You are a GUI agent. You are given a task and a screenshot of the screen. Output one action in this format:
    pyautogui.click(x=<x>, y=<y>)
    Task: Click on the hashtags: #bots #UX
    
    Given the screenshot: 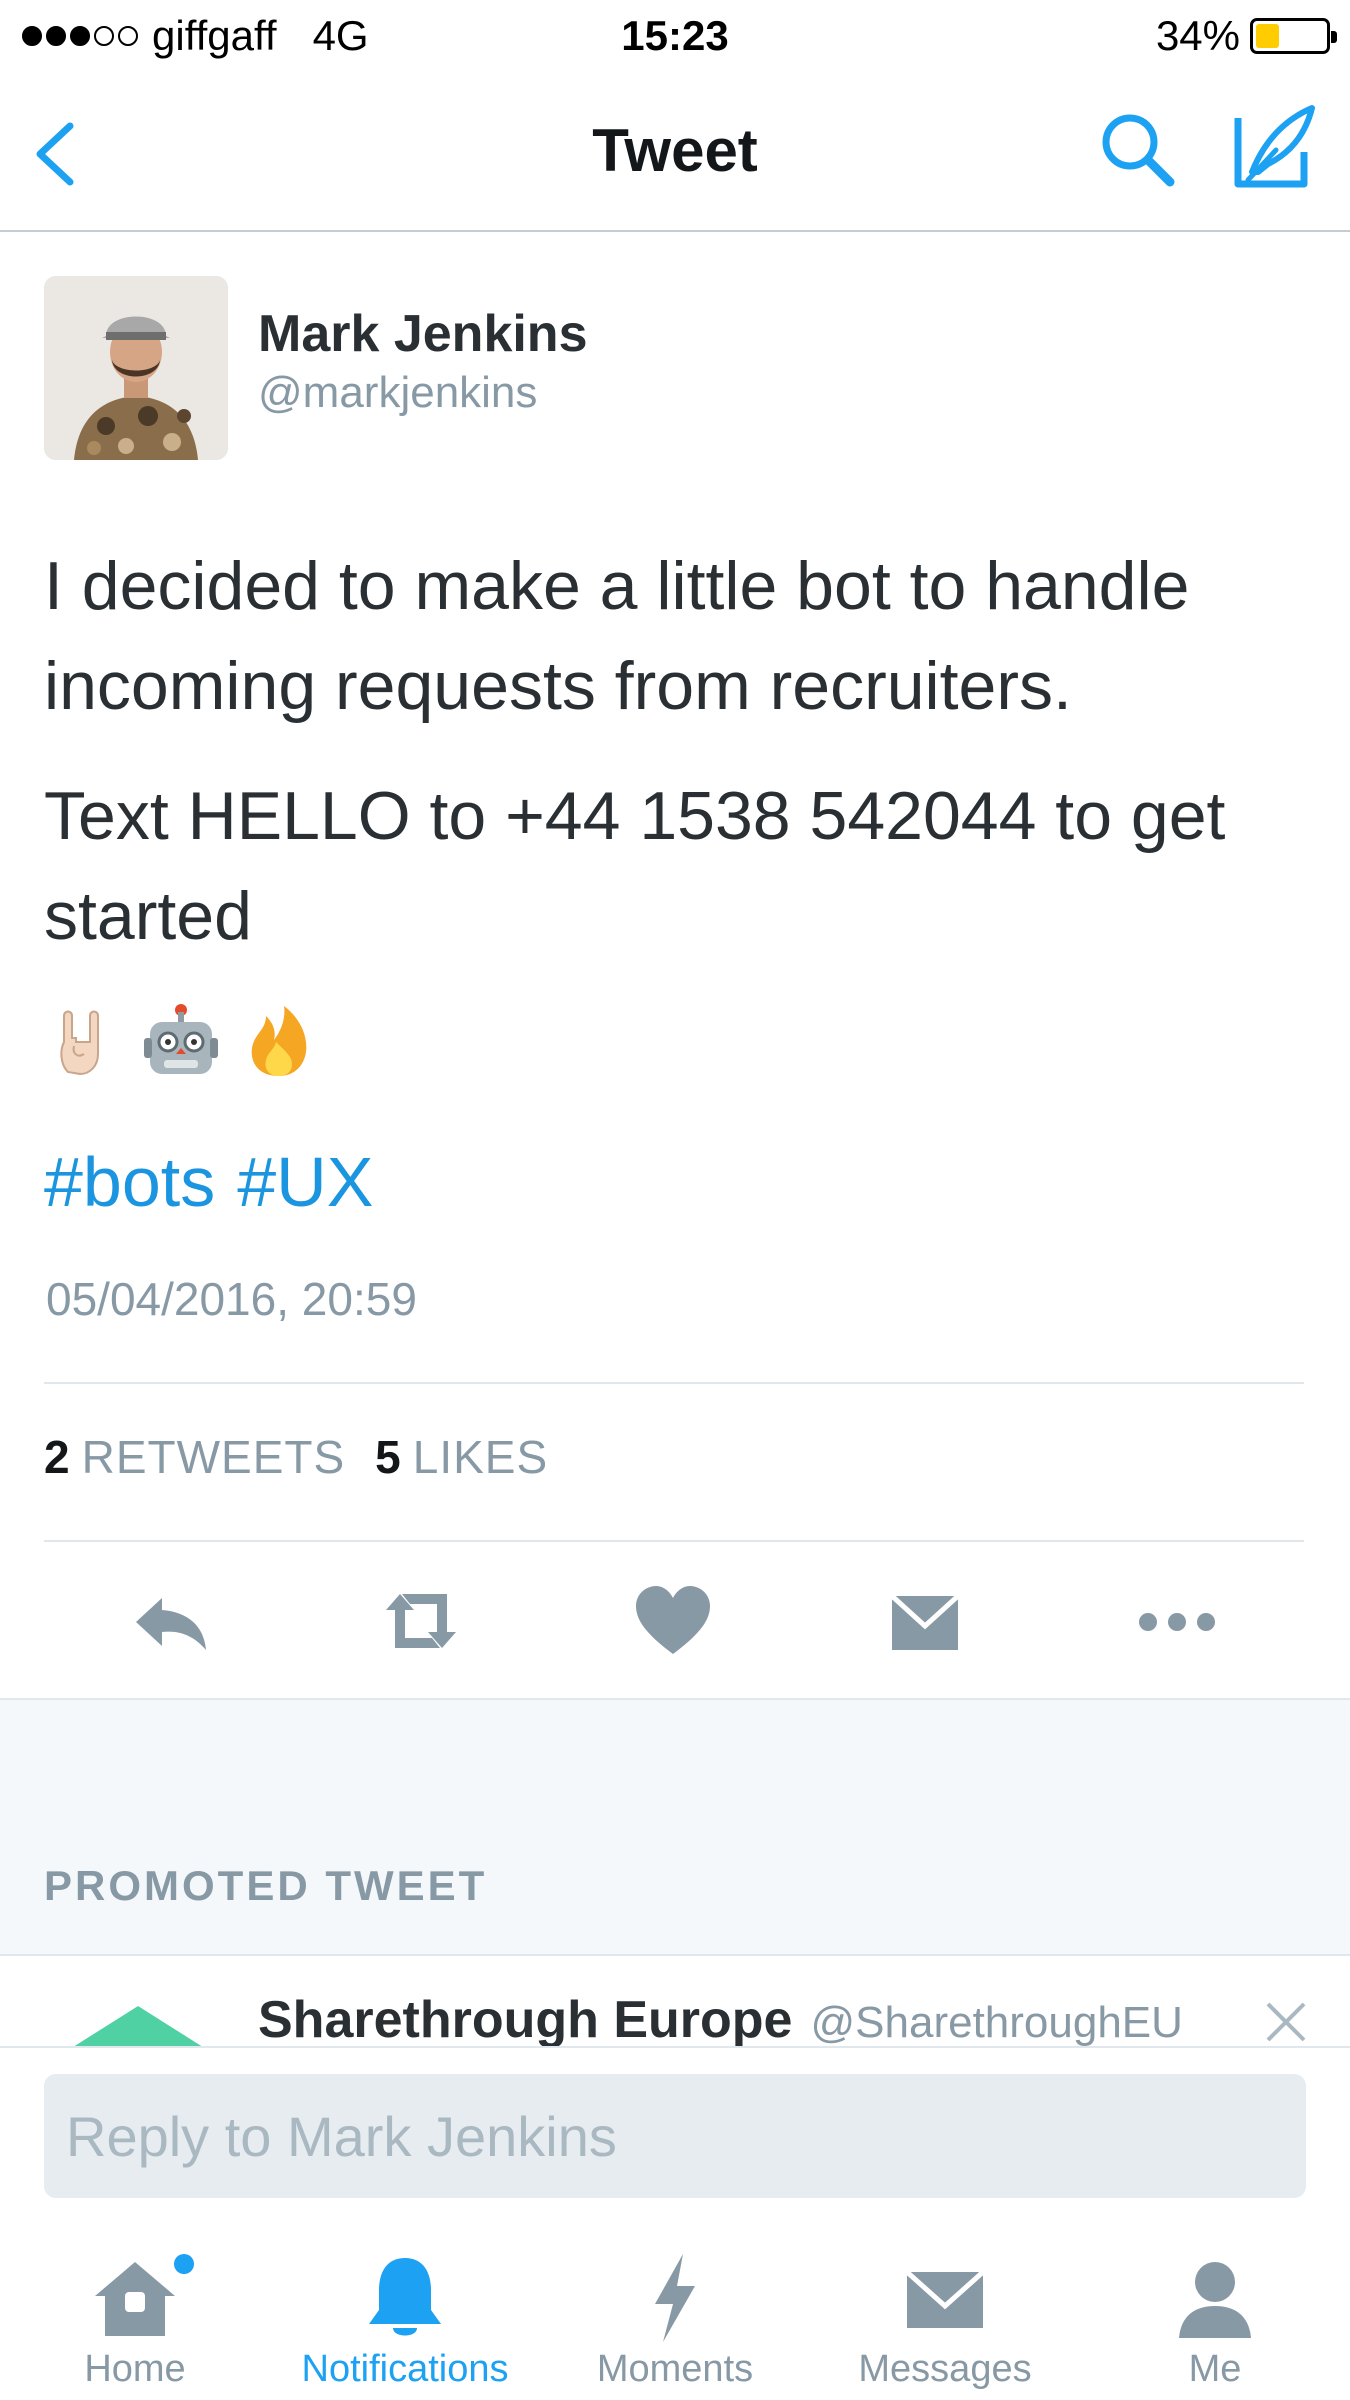 What is the action you would take?
    pyautogui.click(x=208, y=1182)
    